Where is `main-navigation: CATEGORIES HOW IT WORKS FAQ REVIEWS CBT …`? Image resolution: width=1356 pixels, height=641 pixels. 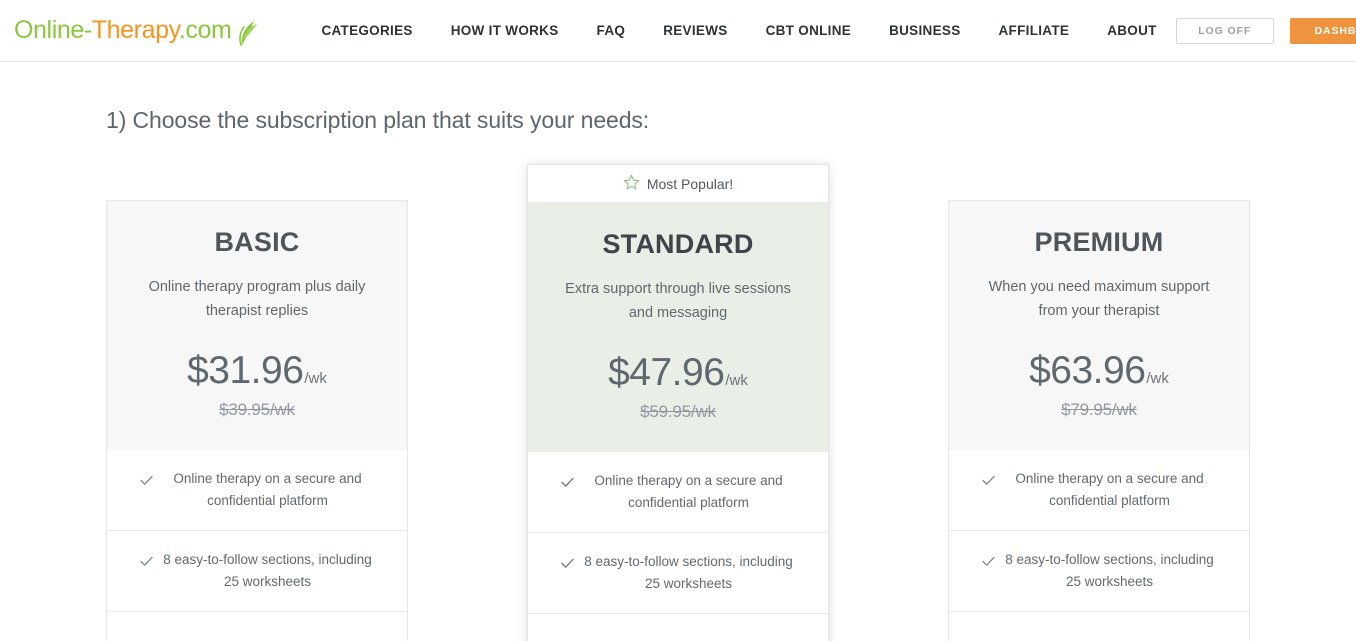 main-navigation: CATEGORIES HOW IT WORKS FAQ REVIEWS CBT … is located at coordinates (738, 30).